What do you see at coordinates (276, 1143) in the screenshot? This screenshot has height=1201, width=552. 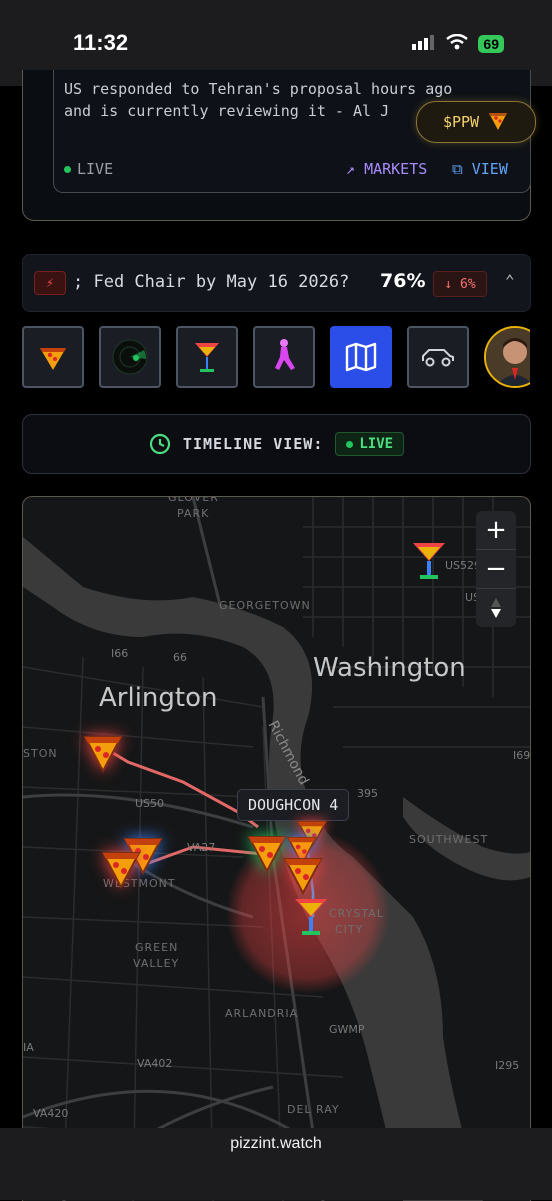 I see `url-text: pizzint.watch` at bounding box center [276, 1143].